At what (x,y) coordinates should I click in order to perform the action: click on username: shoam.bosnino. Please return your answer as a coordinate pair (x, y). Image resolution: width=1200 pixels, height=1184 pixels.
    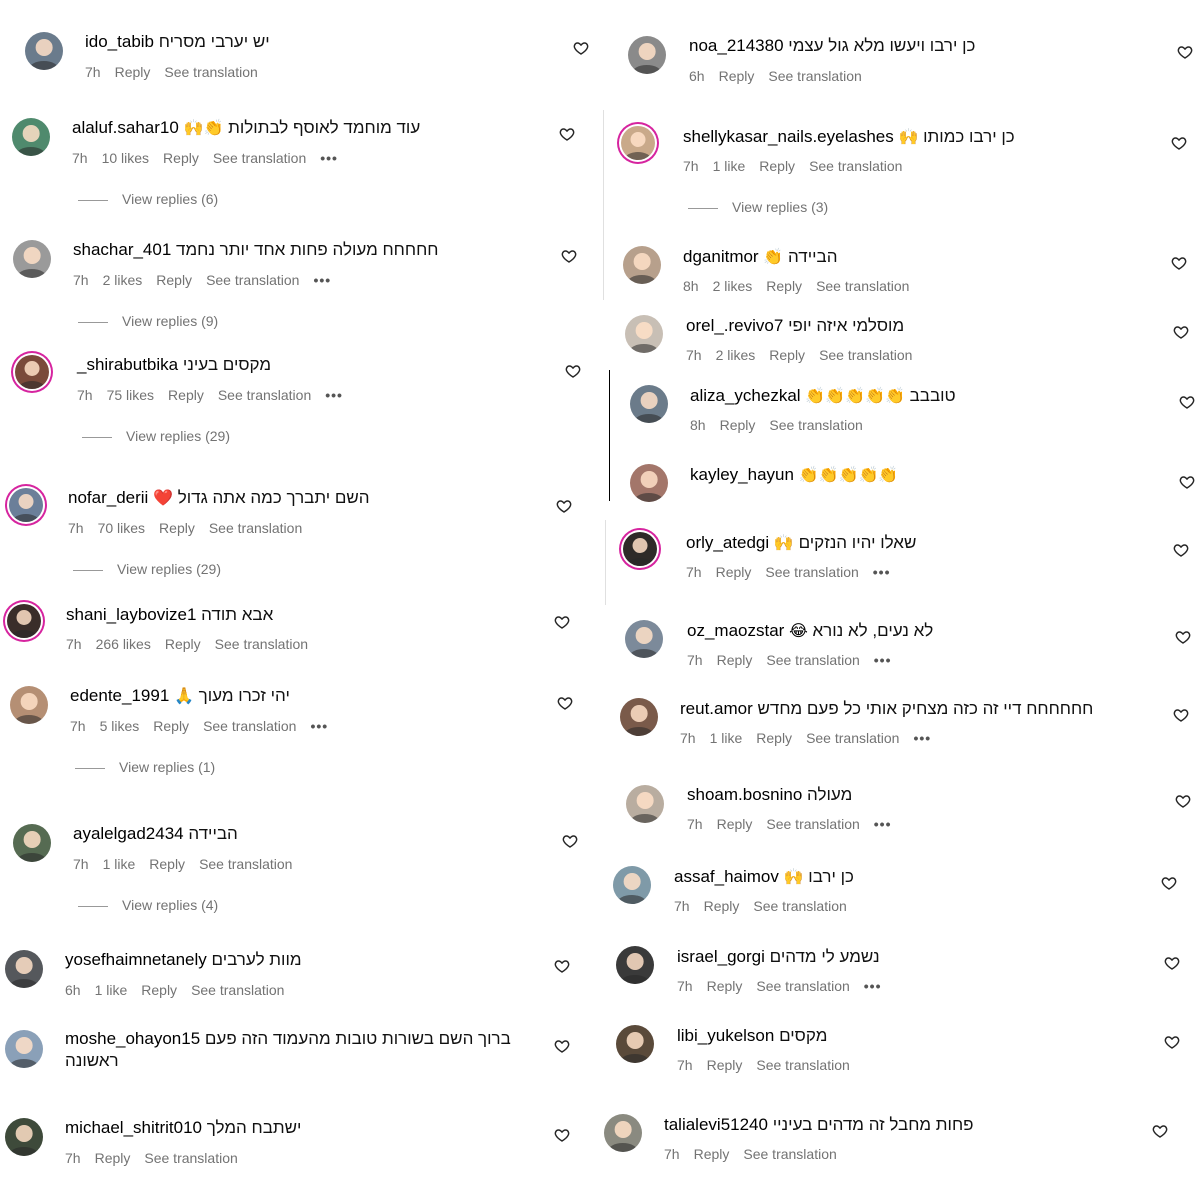
    Looking at the image, I should click on (744, 794).